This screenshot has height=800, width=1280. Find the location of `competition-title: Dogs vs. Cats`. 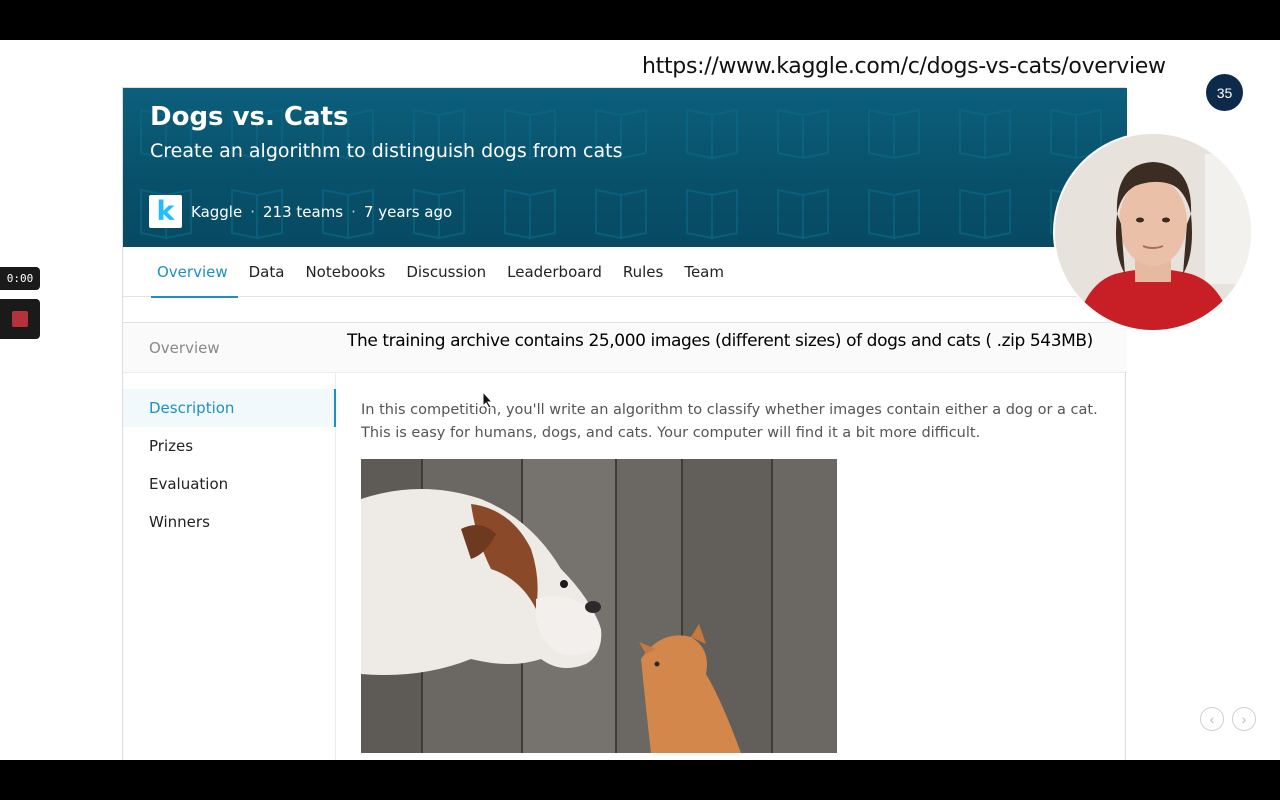

competition-title: Dogs vs. Cats is located at coordinates (249, 117).